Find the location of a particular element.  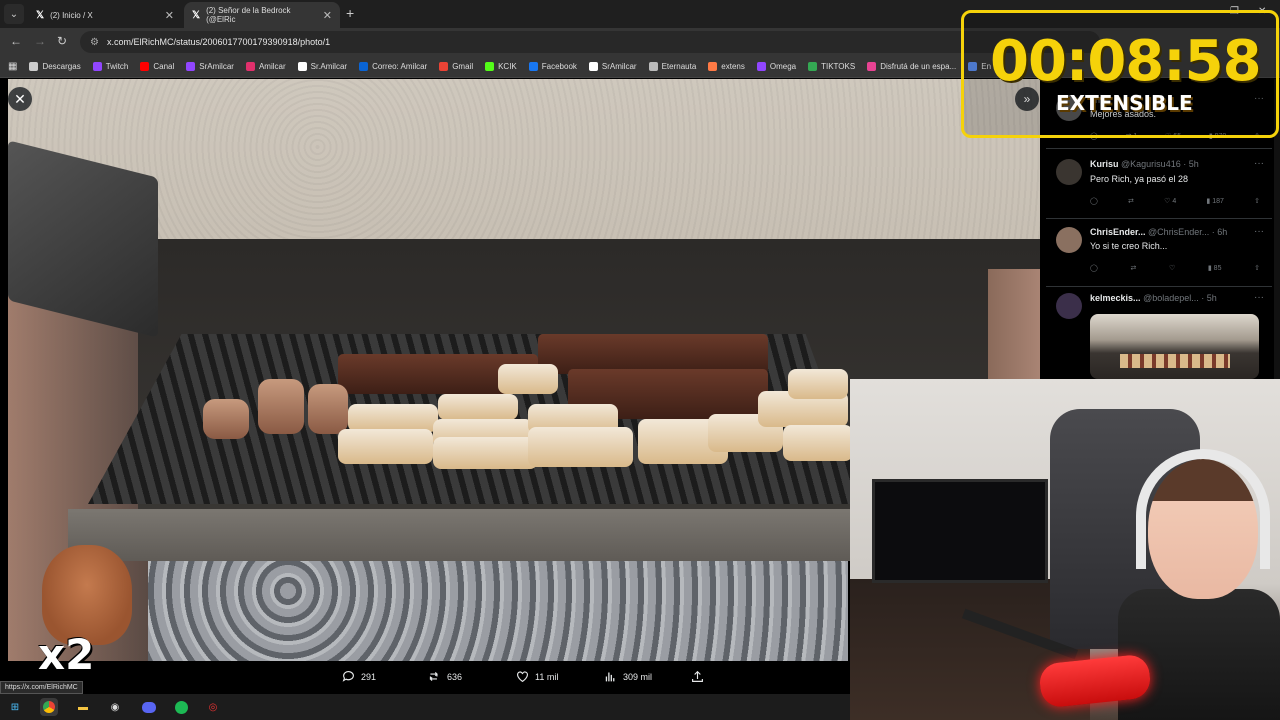

tab-search-button: ⌄ is located at coordinates (14, 14).